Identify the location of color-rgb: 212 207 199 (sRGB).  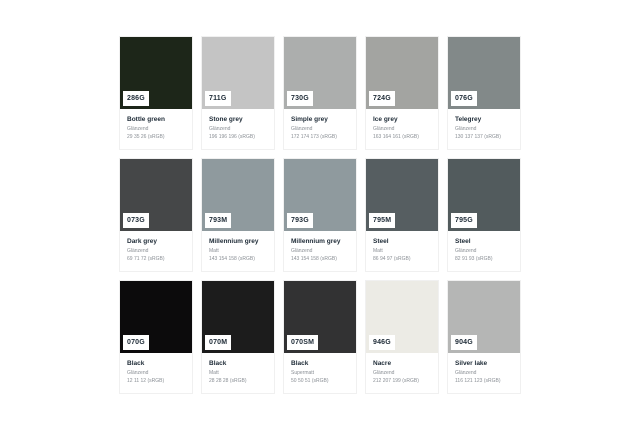
(396, 381).